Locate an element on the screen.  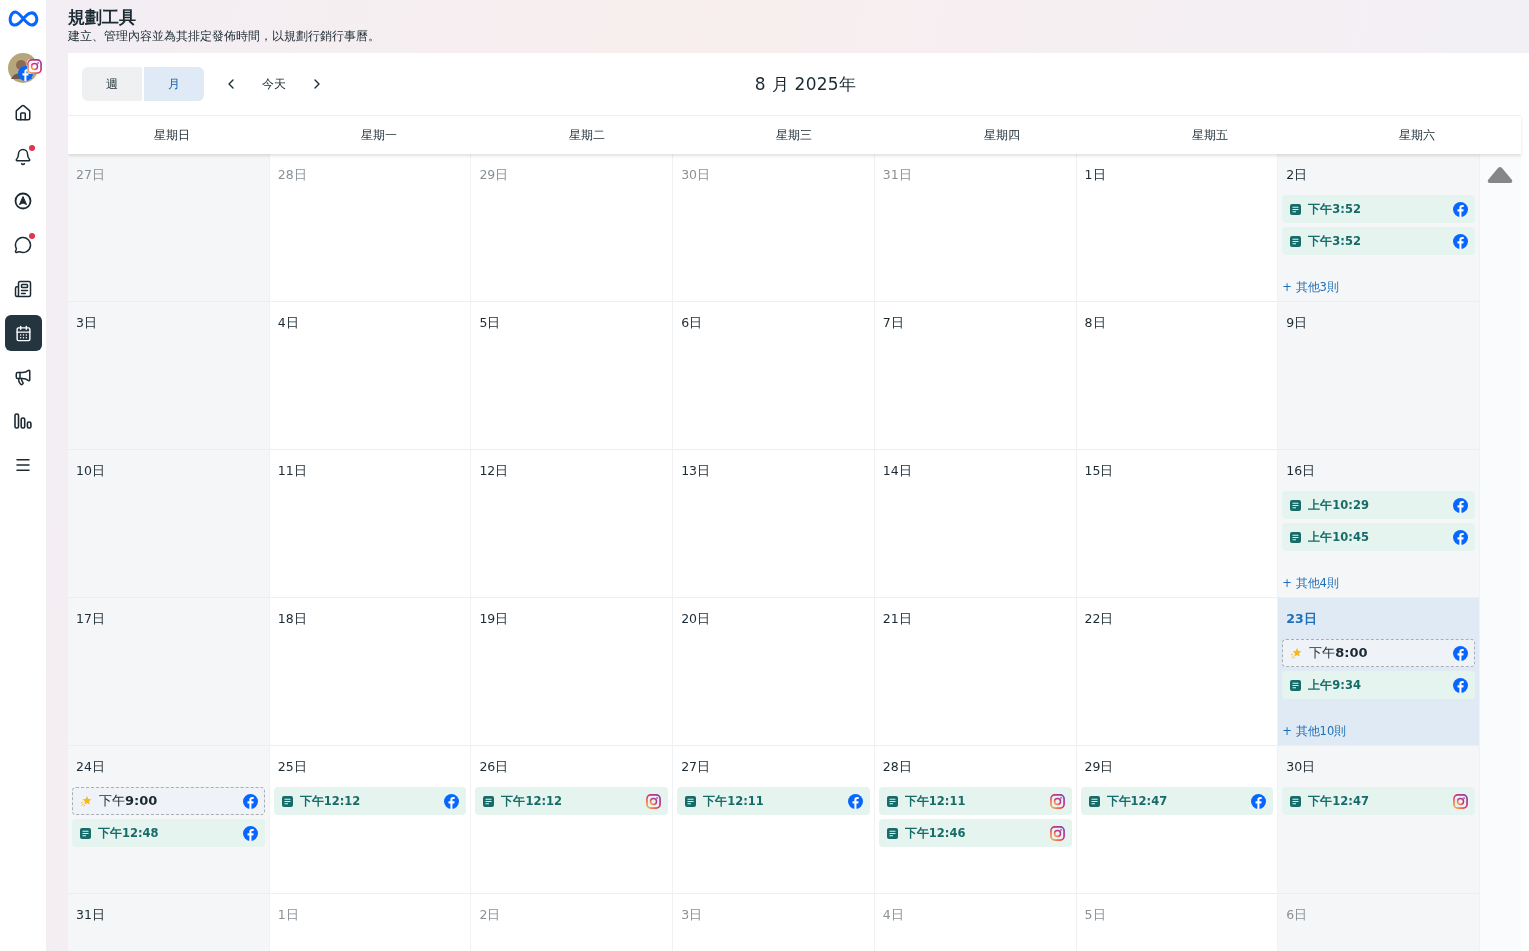
date-label: 24日 is located at coordinates (90, 766).